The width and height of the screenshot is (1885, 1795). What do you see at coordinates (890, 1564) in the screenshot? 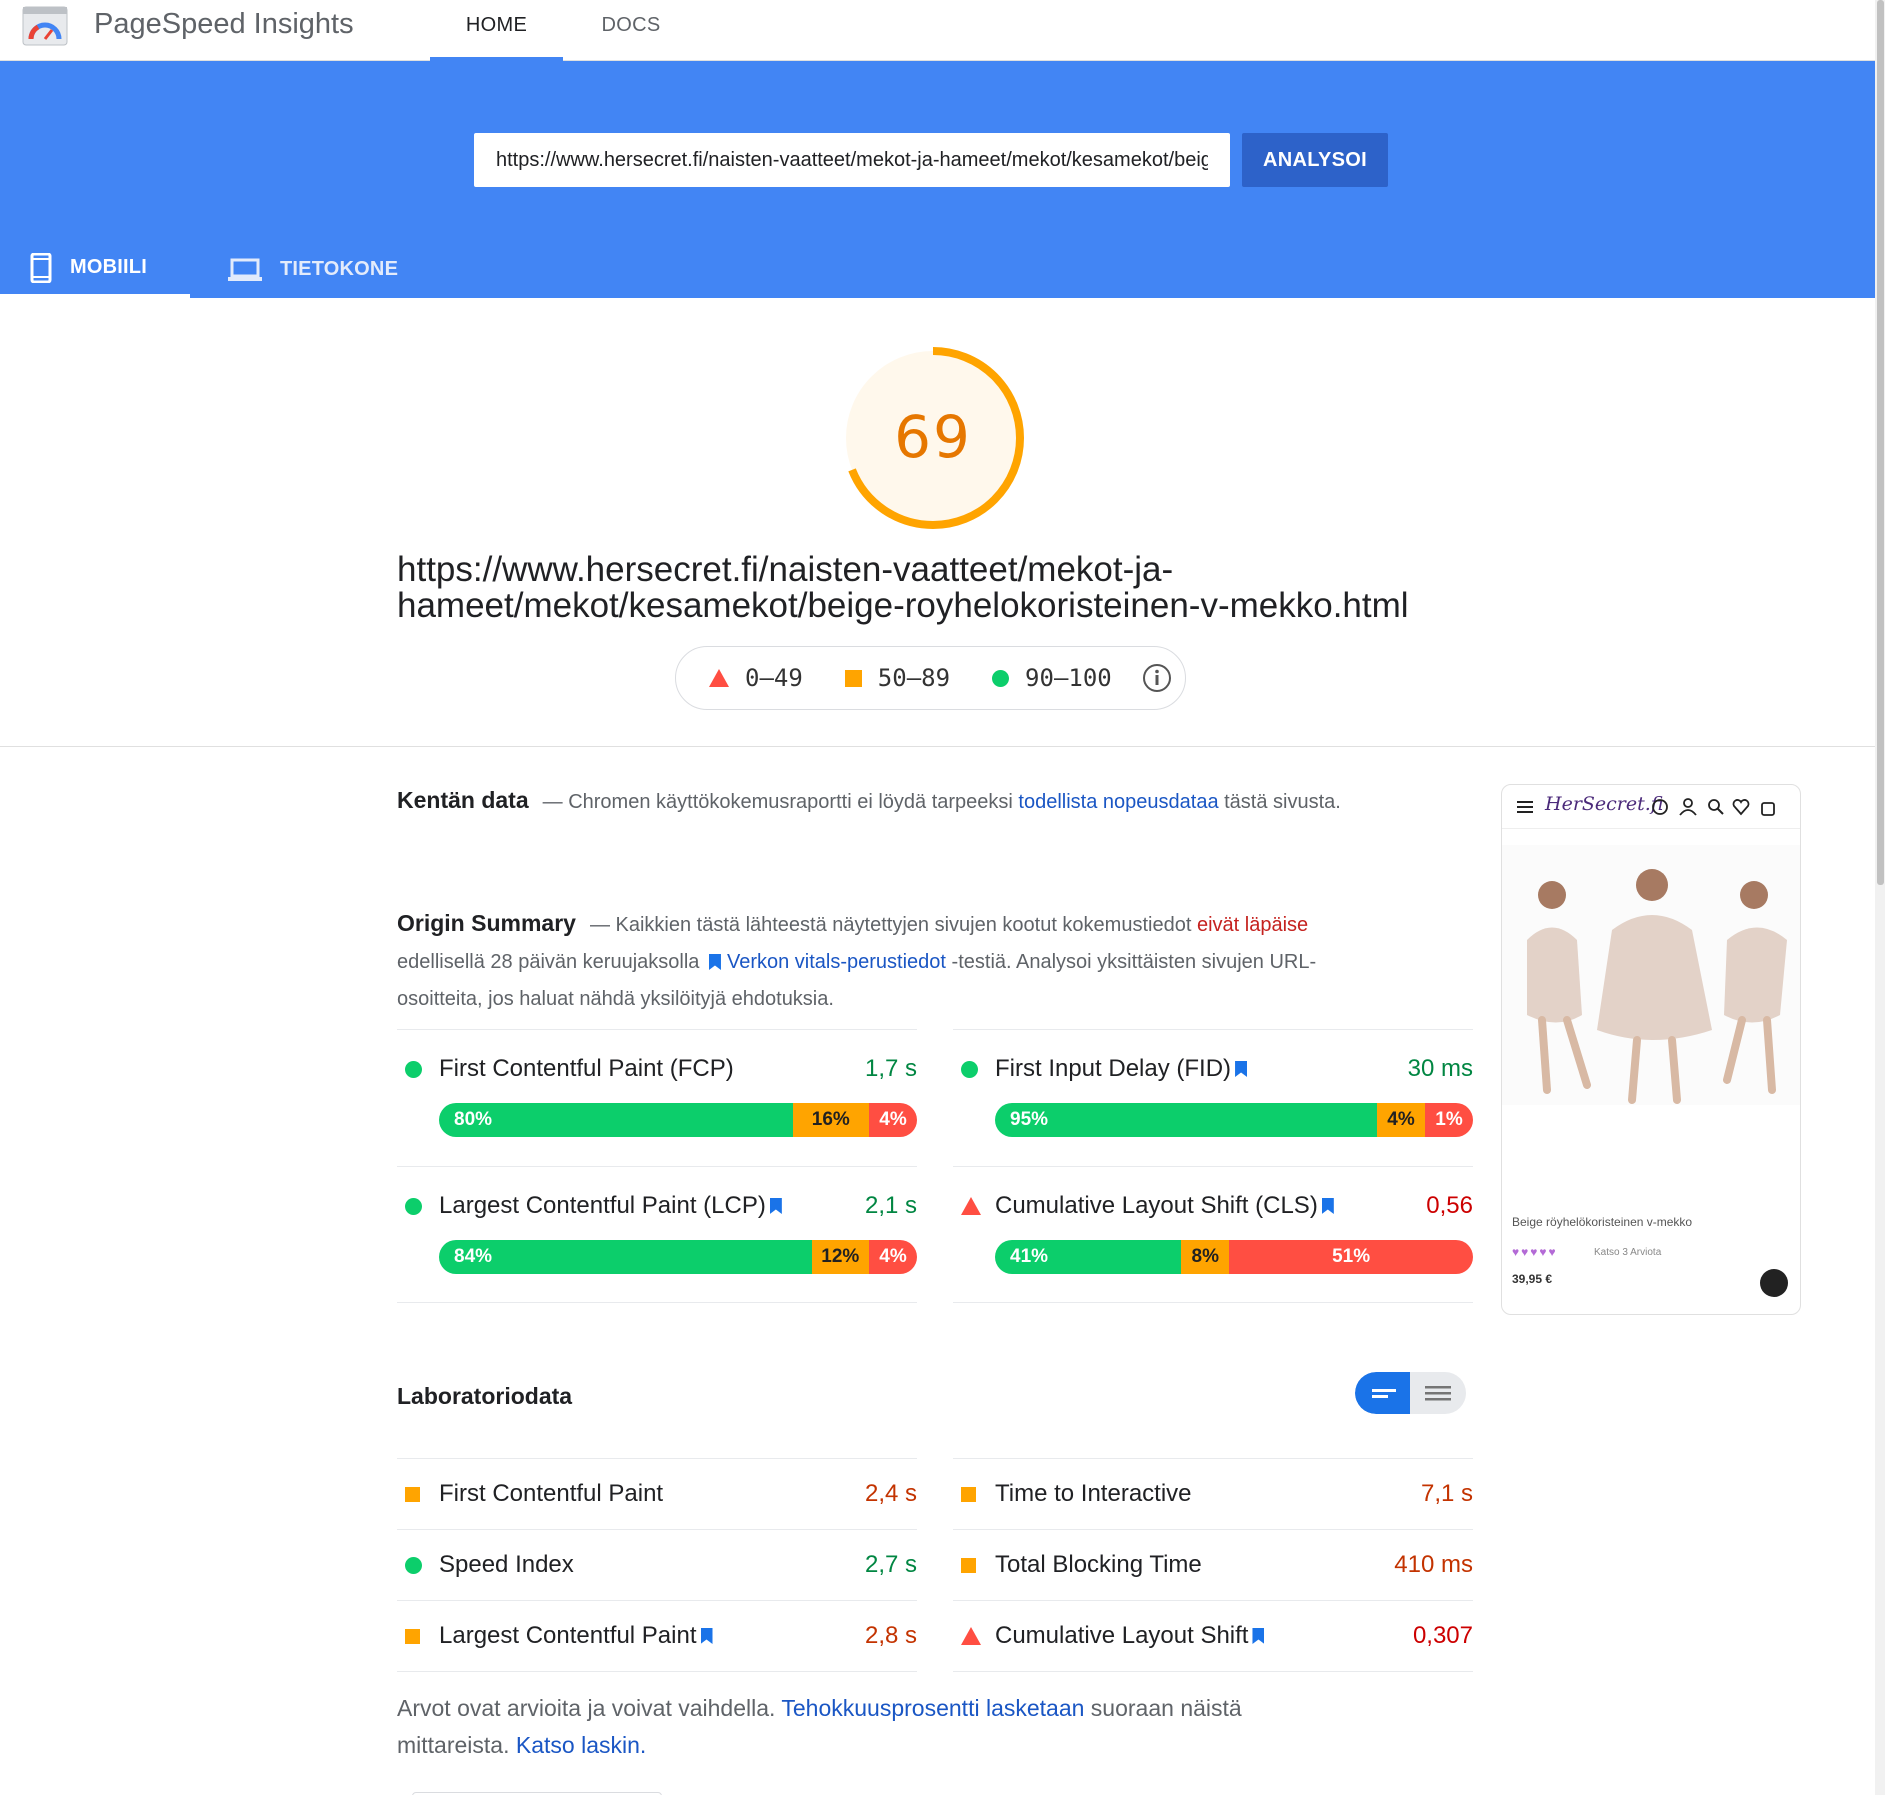
I see `lab-metric-value: 2,7 s` at bounding box center [890, 1564].